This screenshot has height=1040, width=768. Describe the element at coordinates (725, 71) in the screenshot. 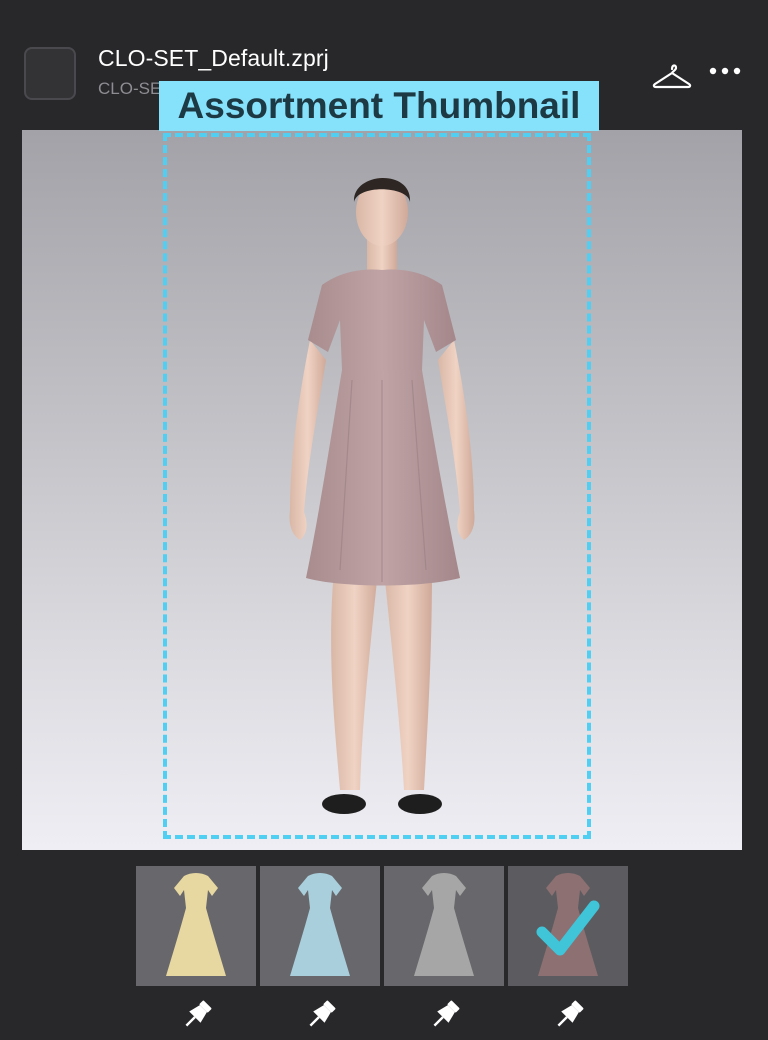

I see `more-icon` at that location.